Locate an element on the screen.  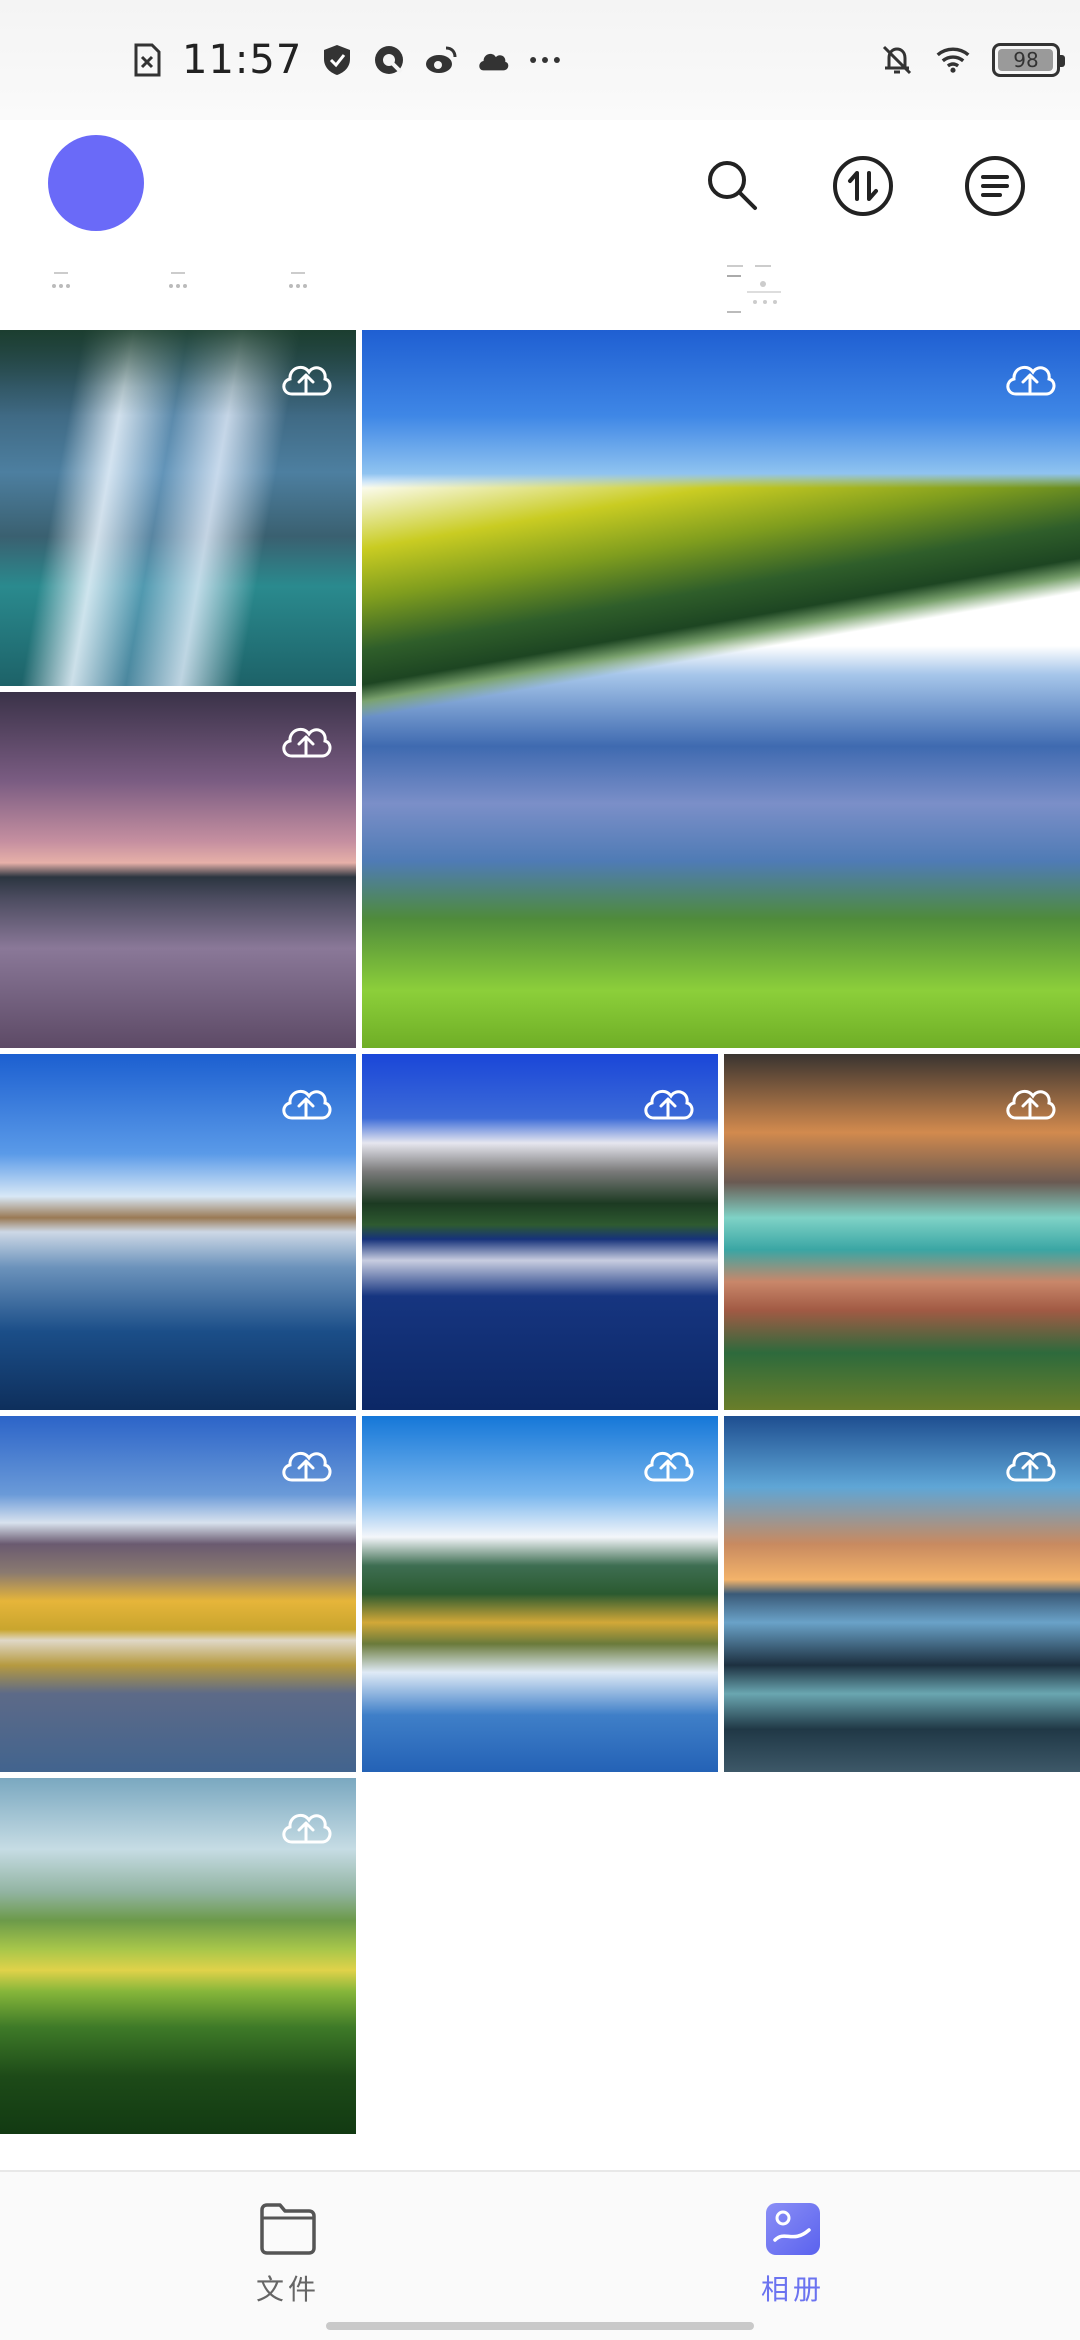
mute-bell-icon is located at coordinates (897, 60).